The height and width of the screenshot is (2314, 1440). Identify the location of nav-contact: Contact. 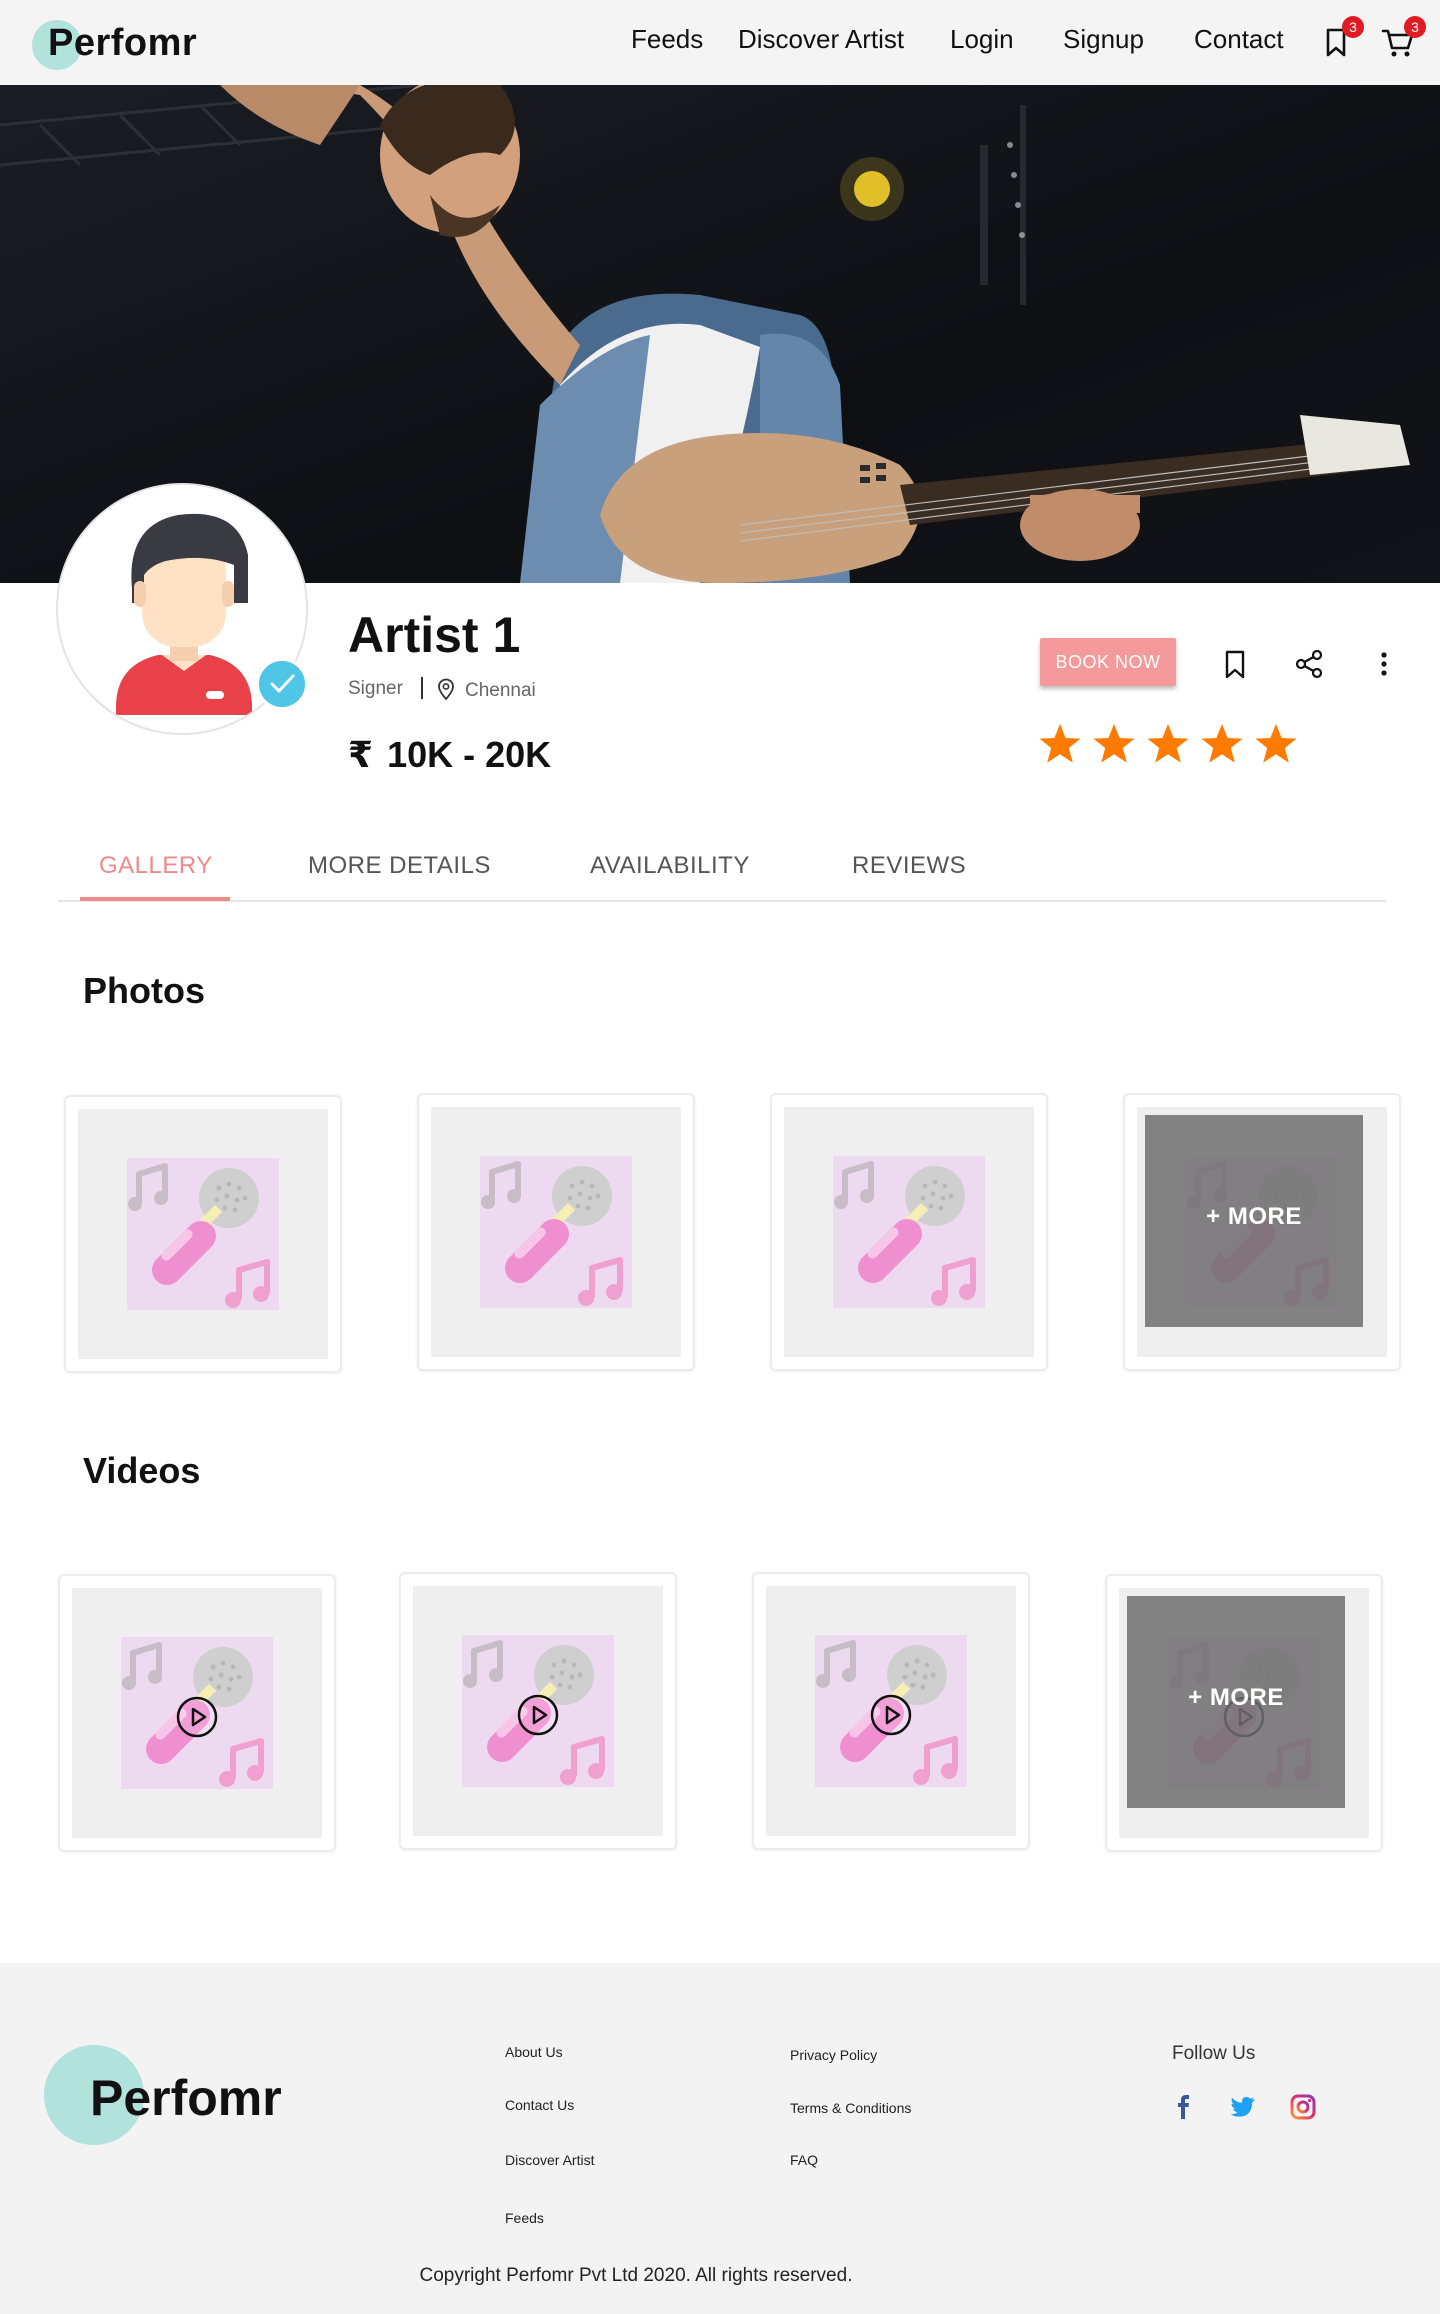
(1239, 39).